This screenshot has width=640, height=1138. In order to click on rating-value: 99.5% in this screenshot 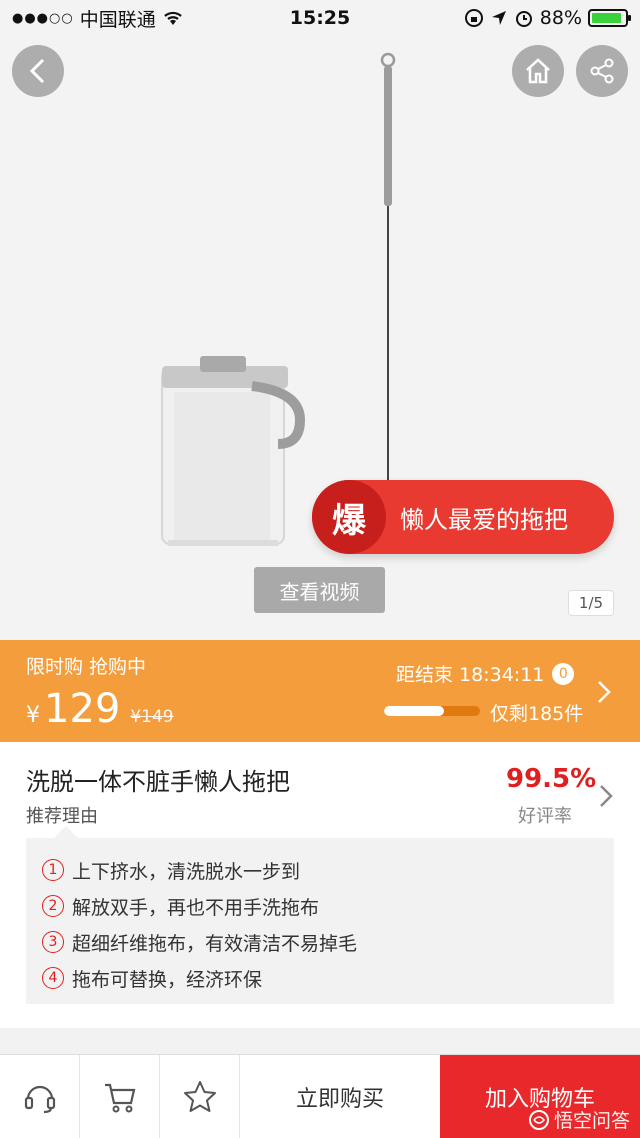, I will do `click(551, 779)`.